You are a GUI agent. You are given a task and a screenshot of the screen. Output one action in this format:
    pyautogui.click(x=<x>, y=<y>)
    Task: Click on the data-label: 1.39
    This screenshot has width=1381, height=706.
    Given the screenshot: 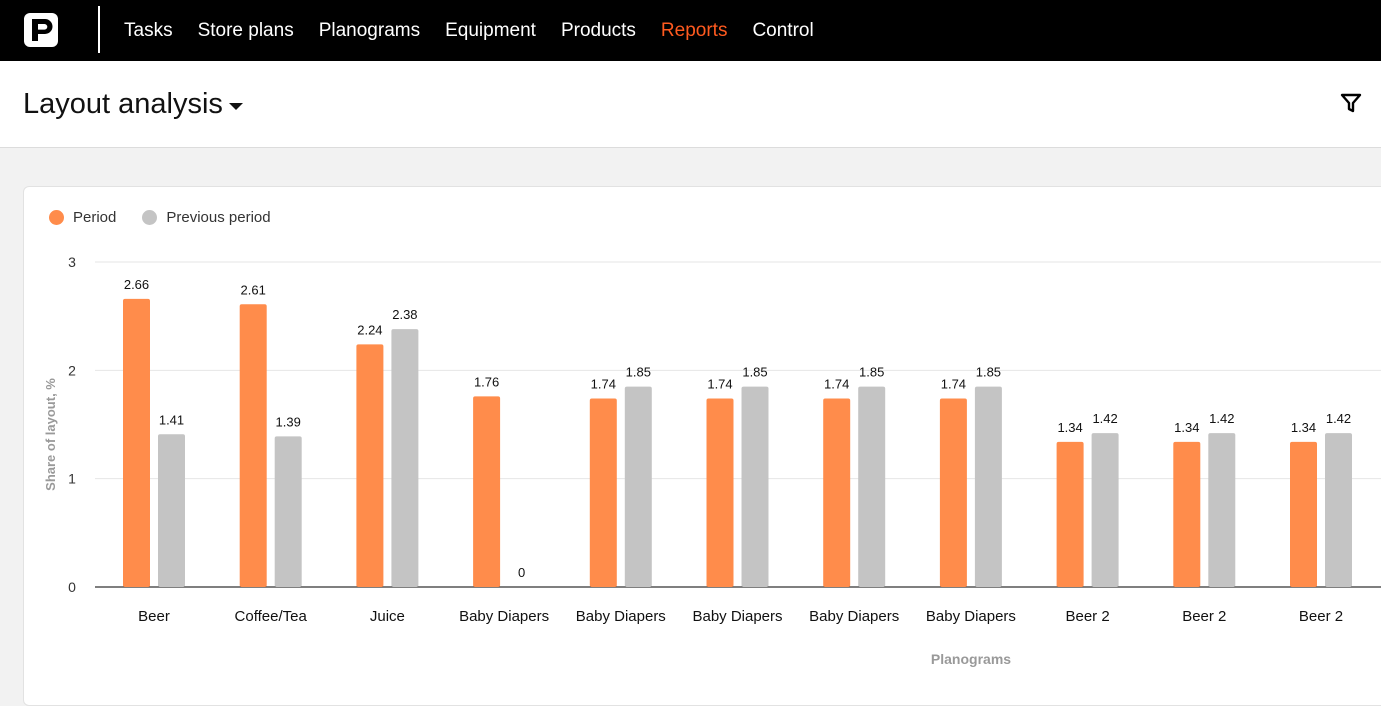 What is the action you would take?
    pyautogui.click(x=288, y=421)
    